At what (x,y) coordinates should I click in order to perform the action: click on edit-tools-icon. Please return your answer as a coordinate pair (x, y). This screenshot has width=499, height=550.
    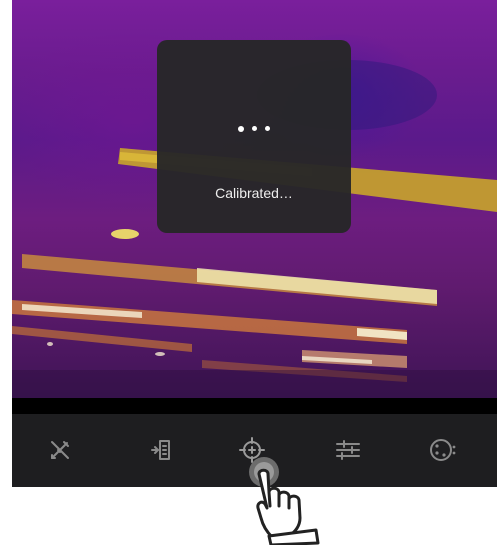
    Looking at the image, I should click on (60, 450).